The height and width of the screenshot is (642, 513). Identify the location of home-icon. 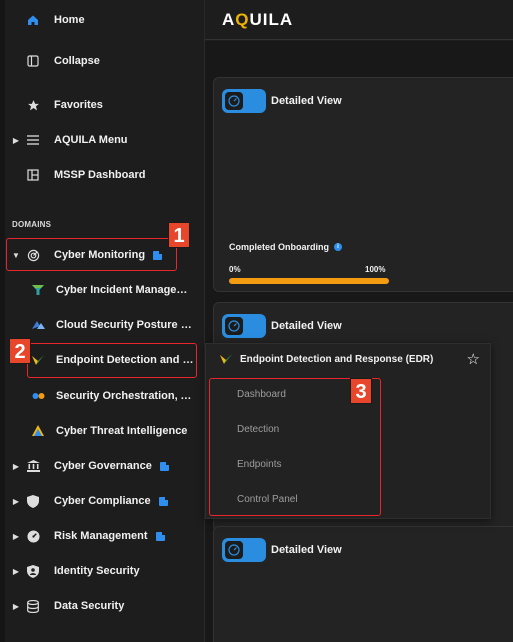
(33, 20).